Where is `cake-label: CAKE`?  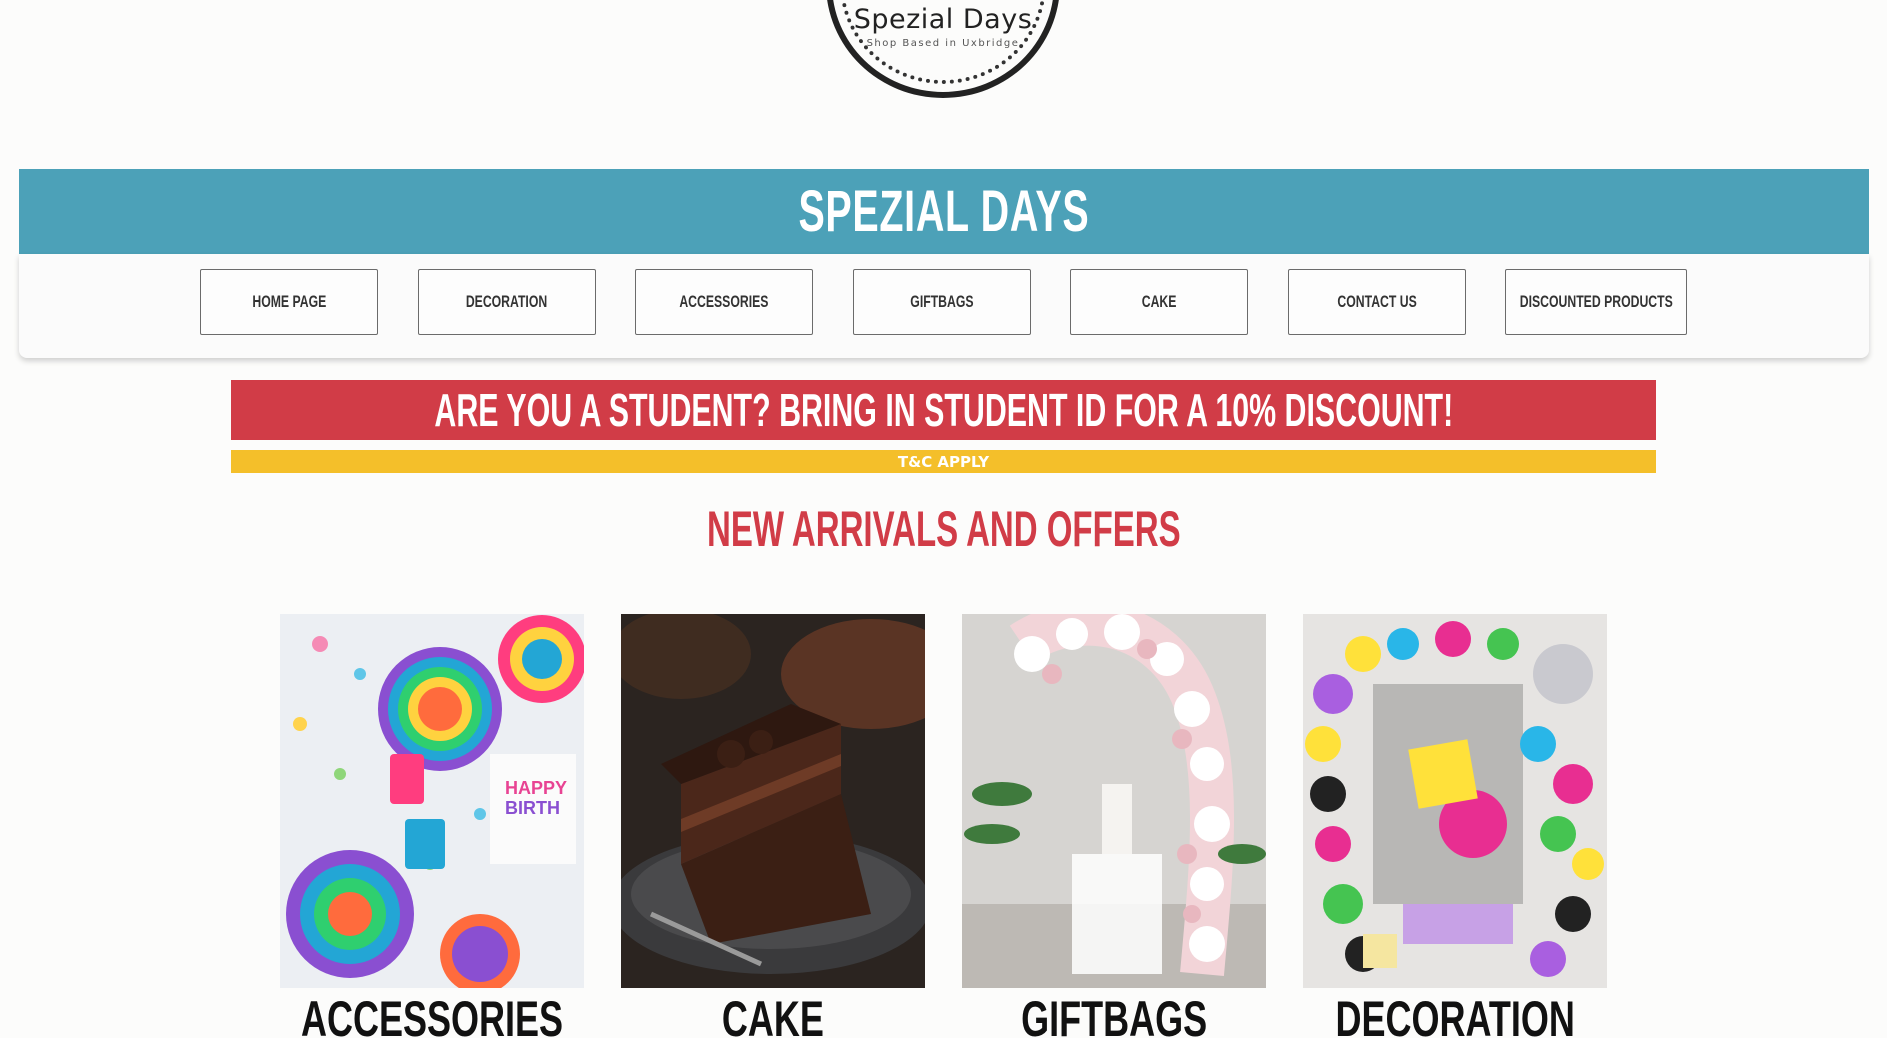
cake-label: CAKE is located at coordinates (773, 1014).